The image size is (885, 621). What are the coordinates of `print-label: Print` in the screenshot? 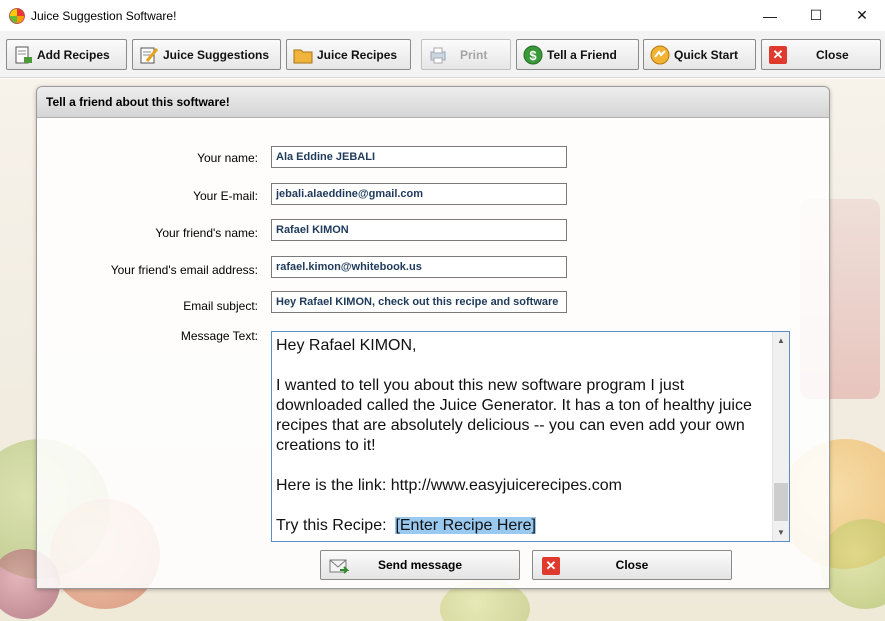 It's located at (474, 54).